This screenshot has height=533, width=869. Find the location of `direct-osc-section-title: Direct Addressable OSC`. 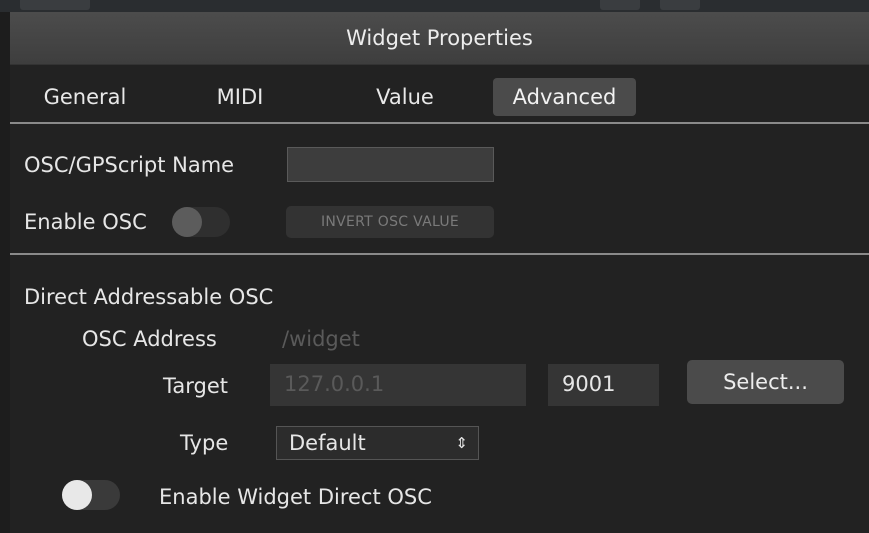

direct-osc-section-title: Direct Addressable OSC is located at coordinates (149, 297).